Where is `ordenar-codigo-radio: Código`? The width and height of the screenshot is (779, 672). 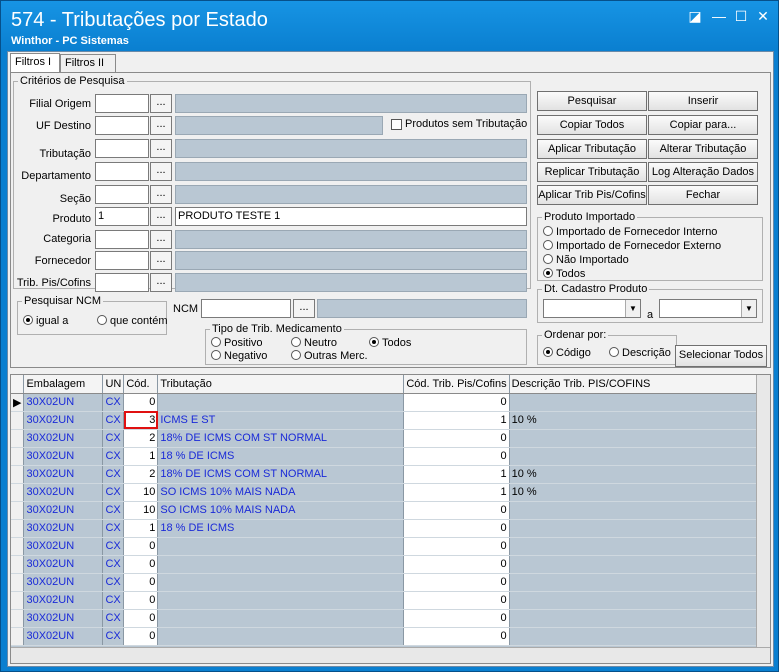 ordenar-codigo-radio: Código is located at coordinates (567, 353).